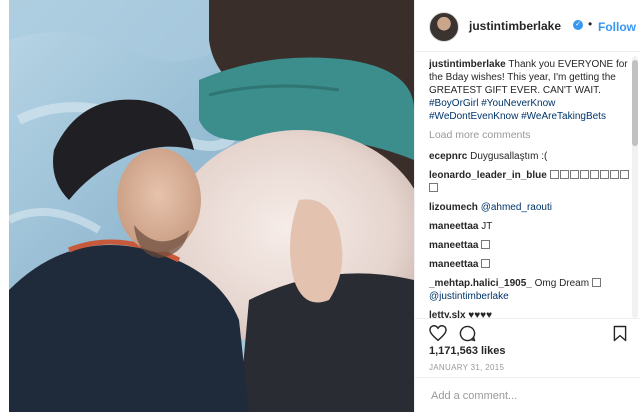  What do you see at coordinates (563, 116) in the screenshot?
I see `hashtag: #WeAreTakingBets` at bounding box center [563, 116].